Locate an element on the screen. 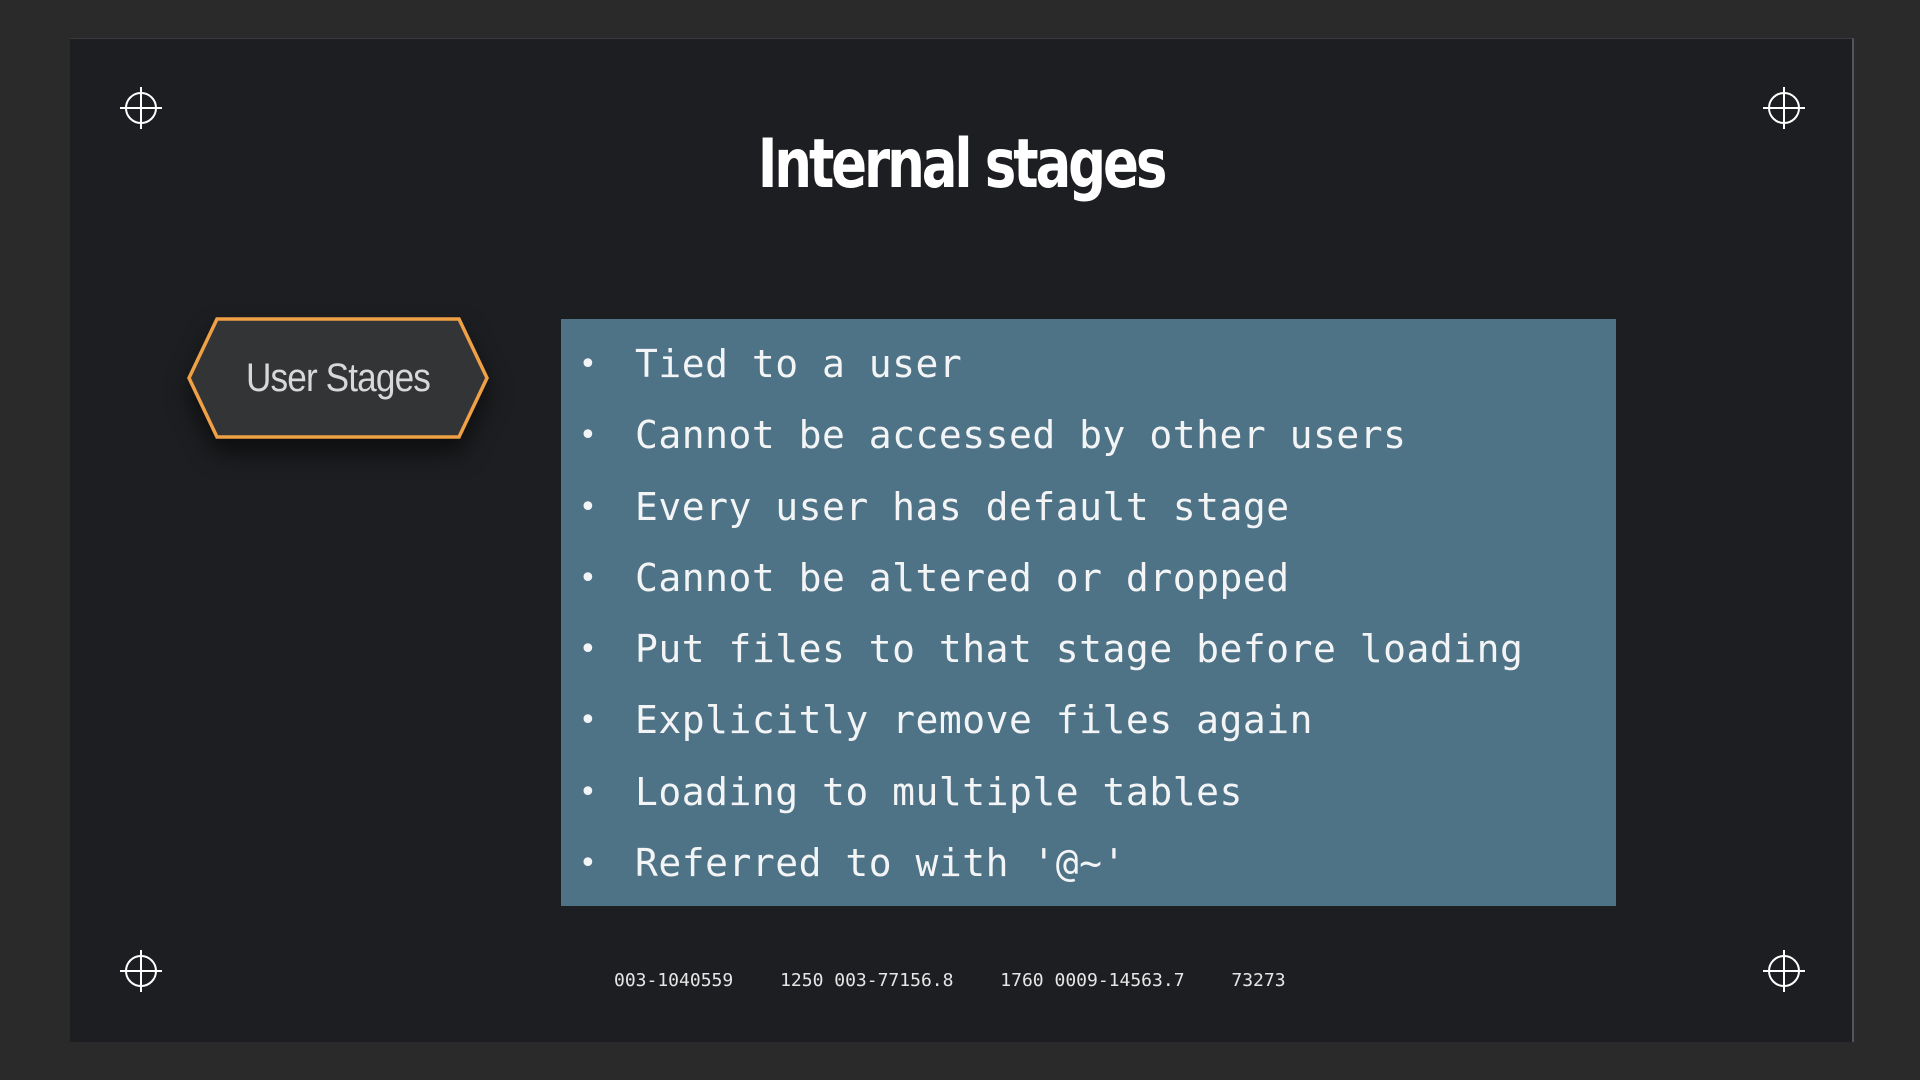  footer-code: 73273 is located at coordinates (1258, 980).